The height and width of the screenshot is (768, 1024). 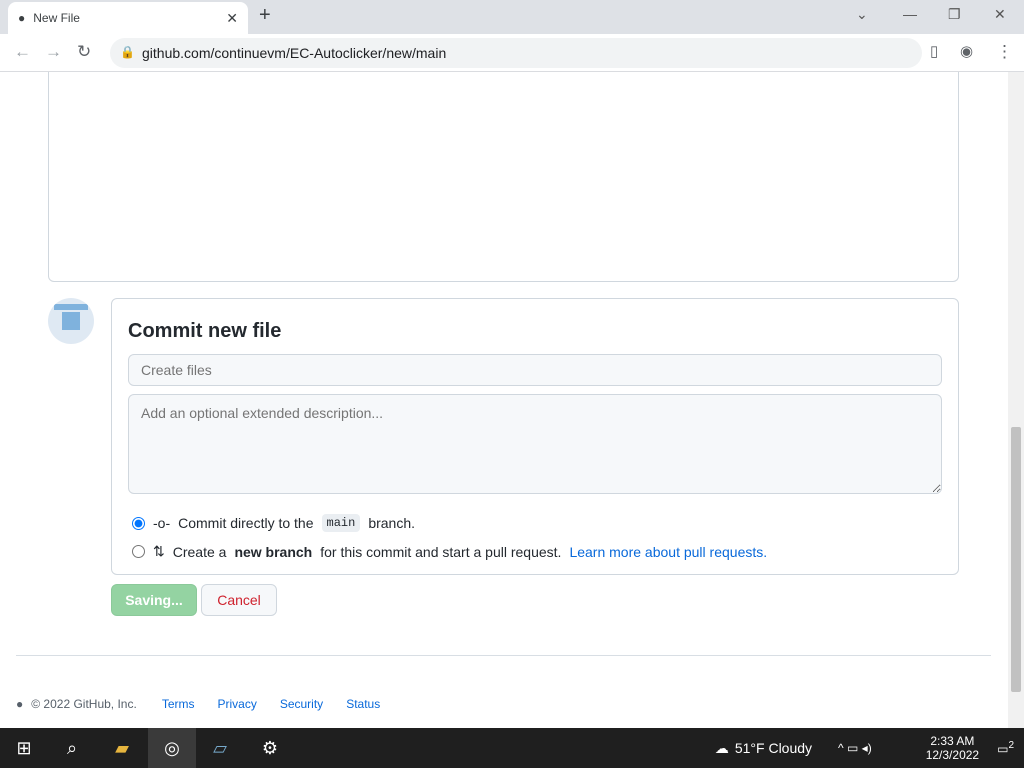 I want to click on tab-search-icon: ⌄, so click(x=862, y=14).